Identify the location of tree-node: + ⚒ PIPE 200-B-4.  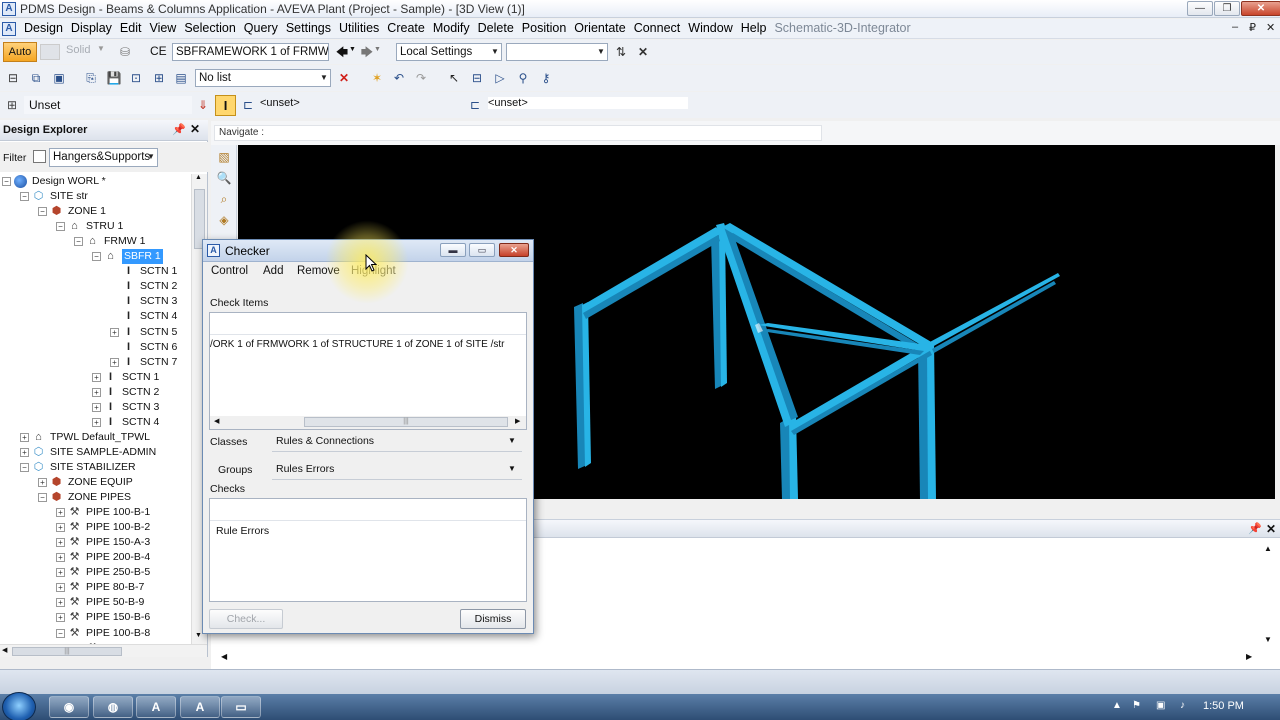
(95, 557).